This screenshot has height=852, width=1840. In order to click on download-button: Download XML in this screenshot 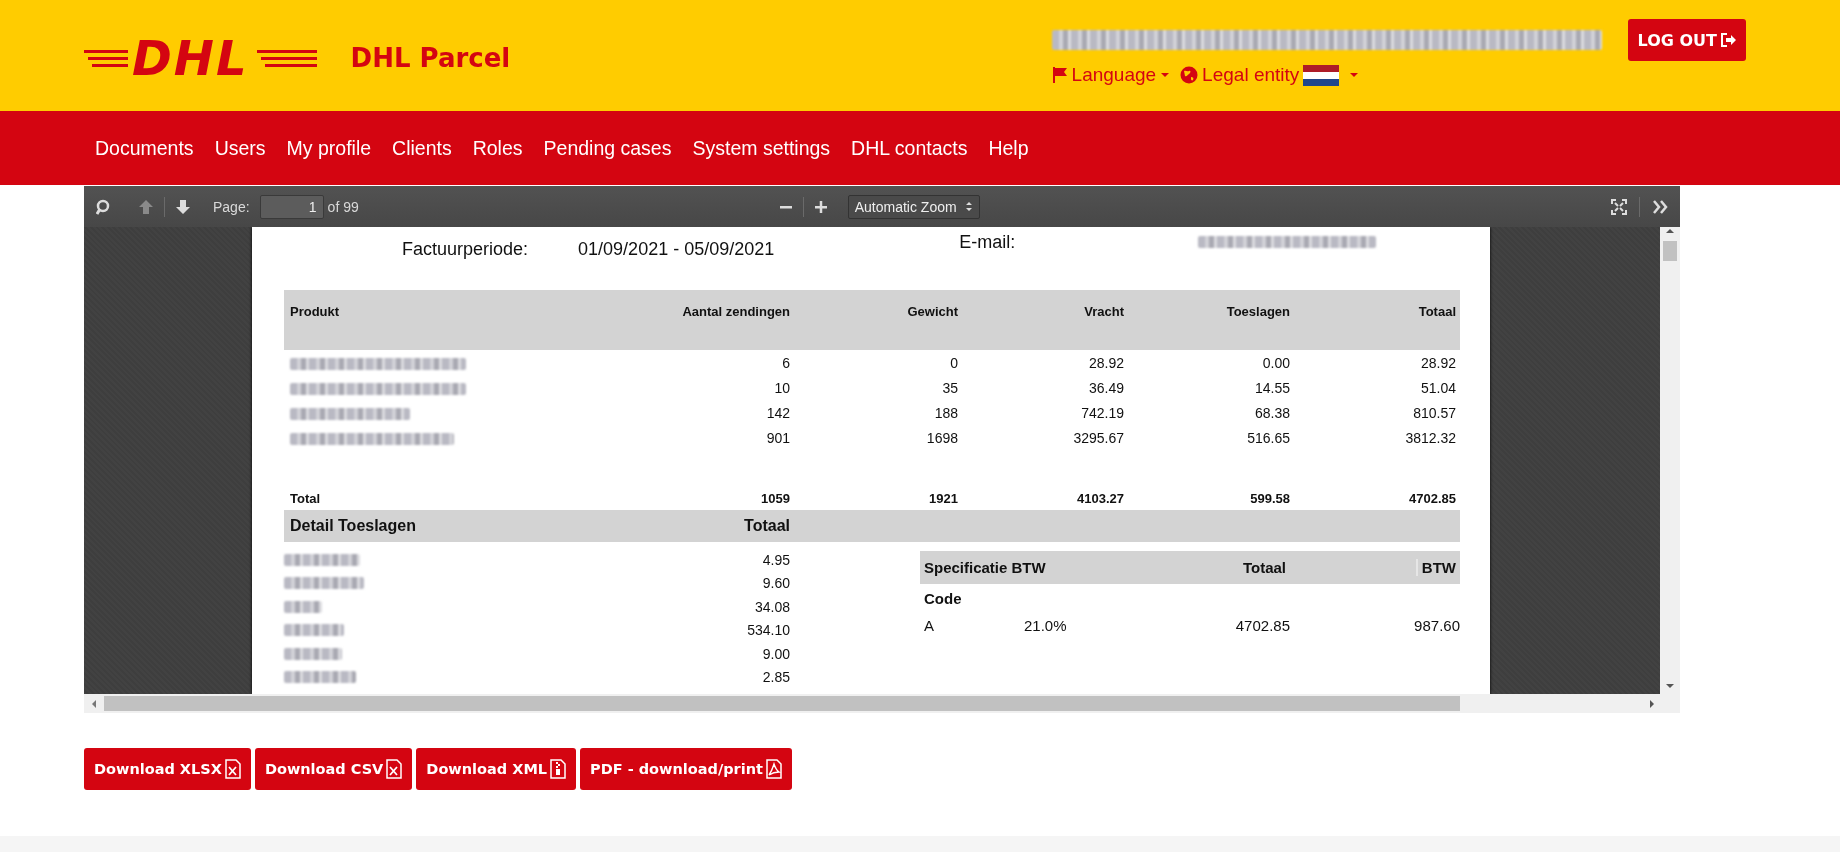, I will do `click(496, 769)`.